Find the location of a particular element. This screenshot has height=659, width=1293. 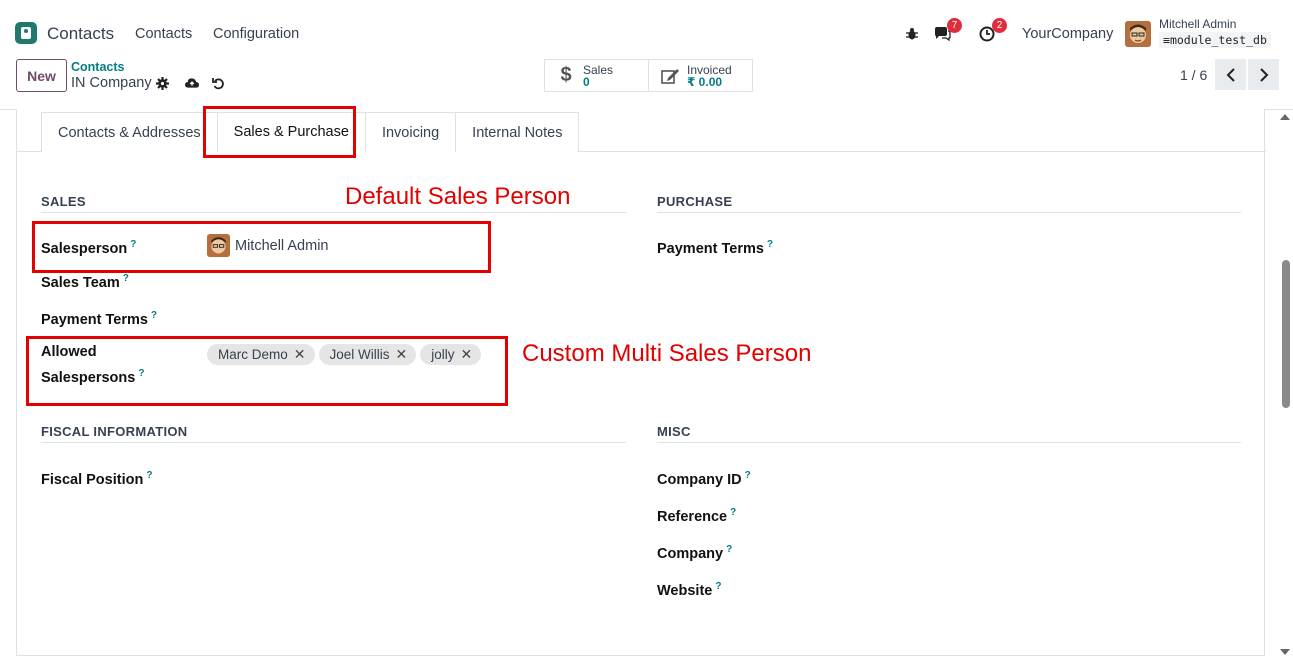

invoiced-smart-button: Invoiced ₹ 0.00 is located at coordinates (700, 75).